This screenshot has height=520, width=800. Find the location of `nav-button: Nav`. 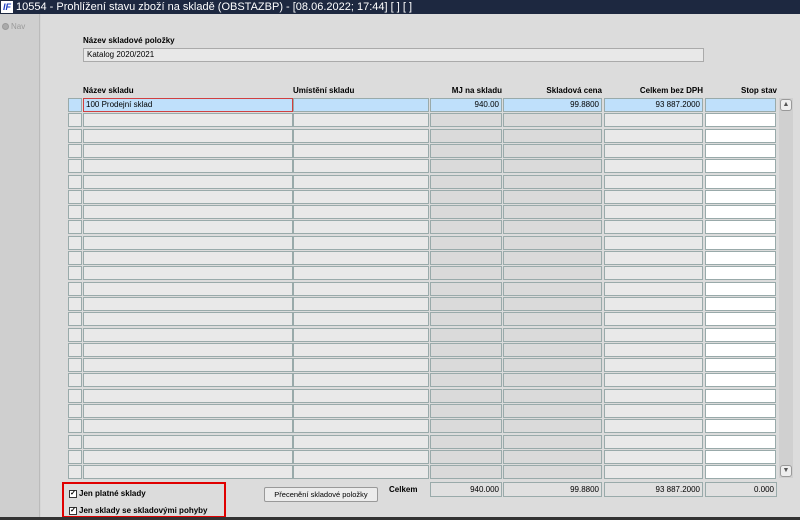

nav-button: Nav is located at coordinates (13, 26).